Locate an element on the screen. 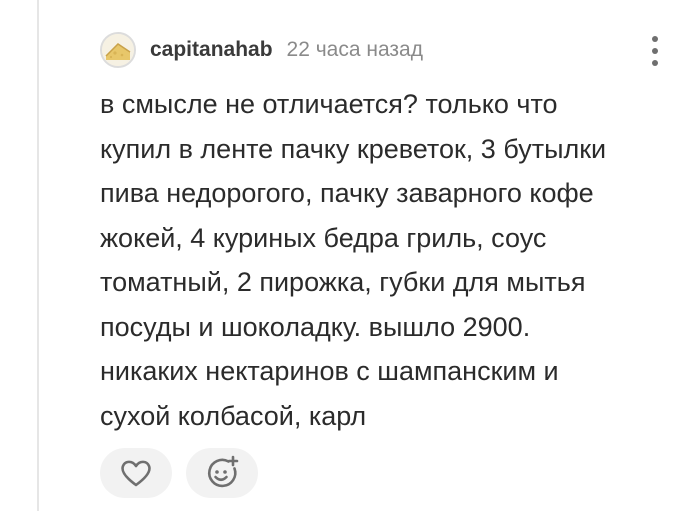 The height and width of the screenshot is (511, 700). comment-line: в смысле не отличается? только что is located at coordinates (329, 104).